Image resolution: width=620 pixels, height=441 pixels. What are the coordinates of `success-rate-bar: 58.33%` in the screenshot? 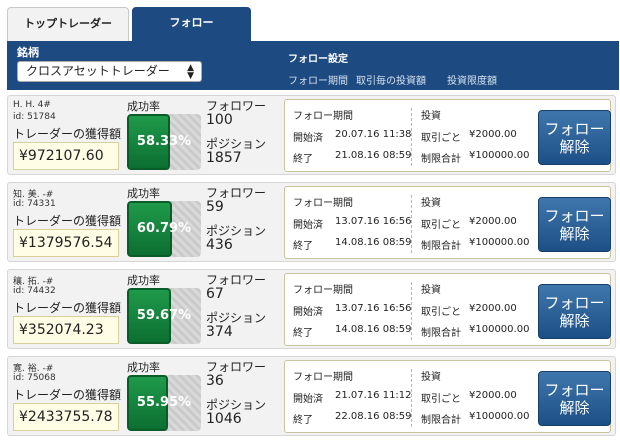 It's located at (164, 142).